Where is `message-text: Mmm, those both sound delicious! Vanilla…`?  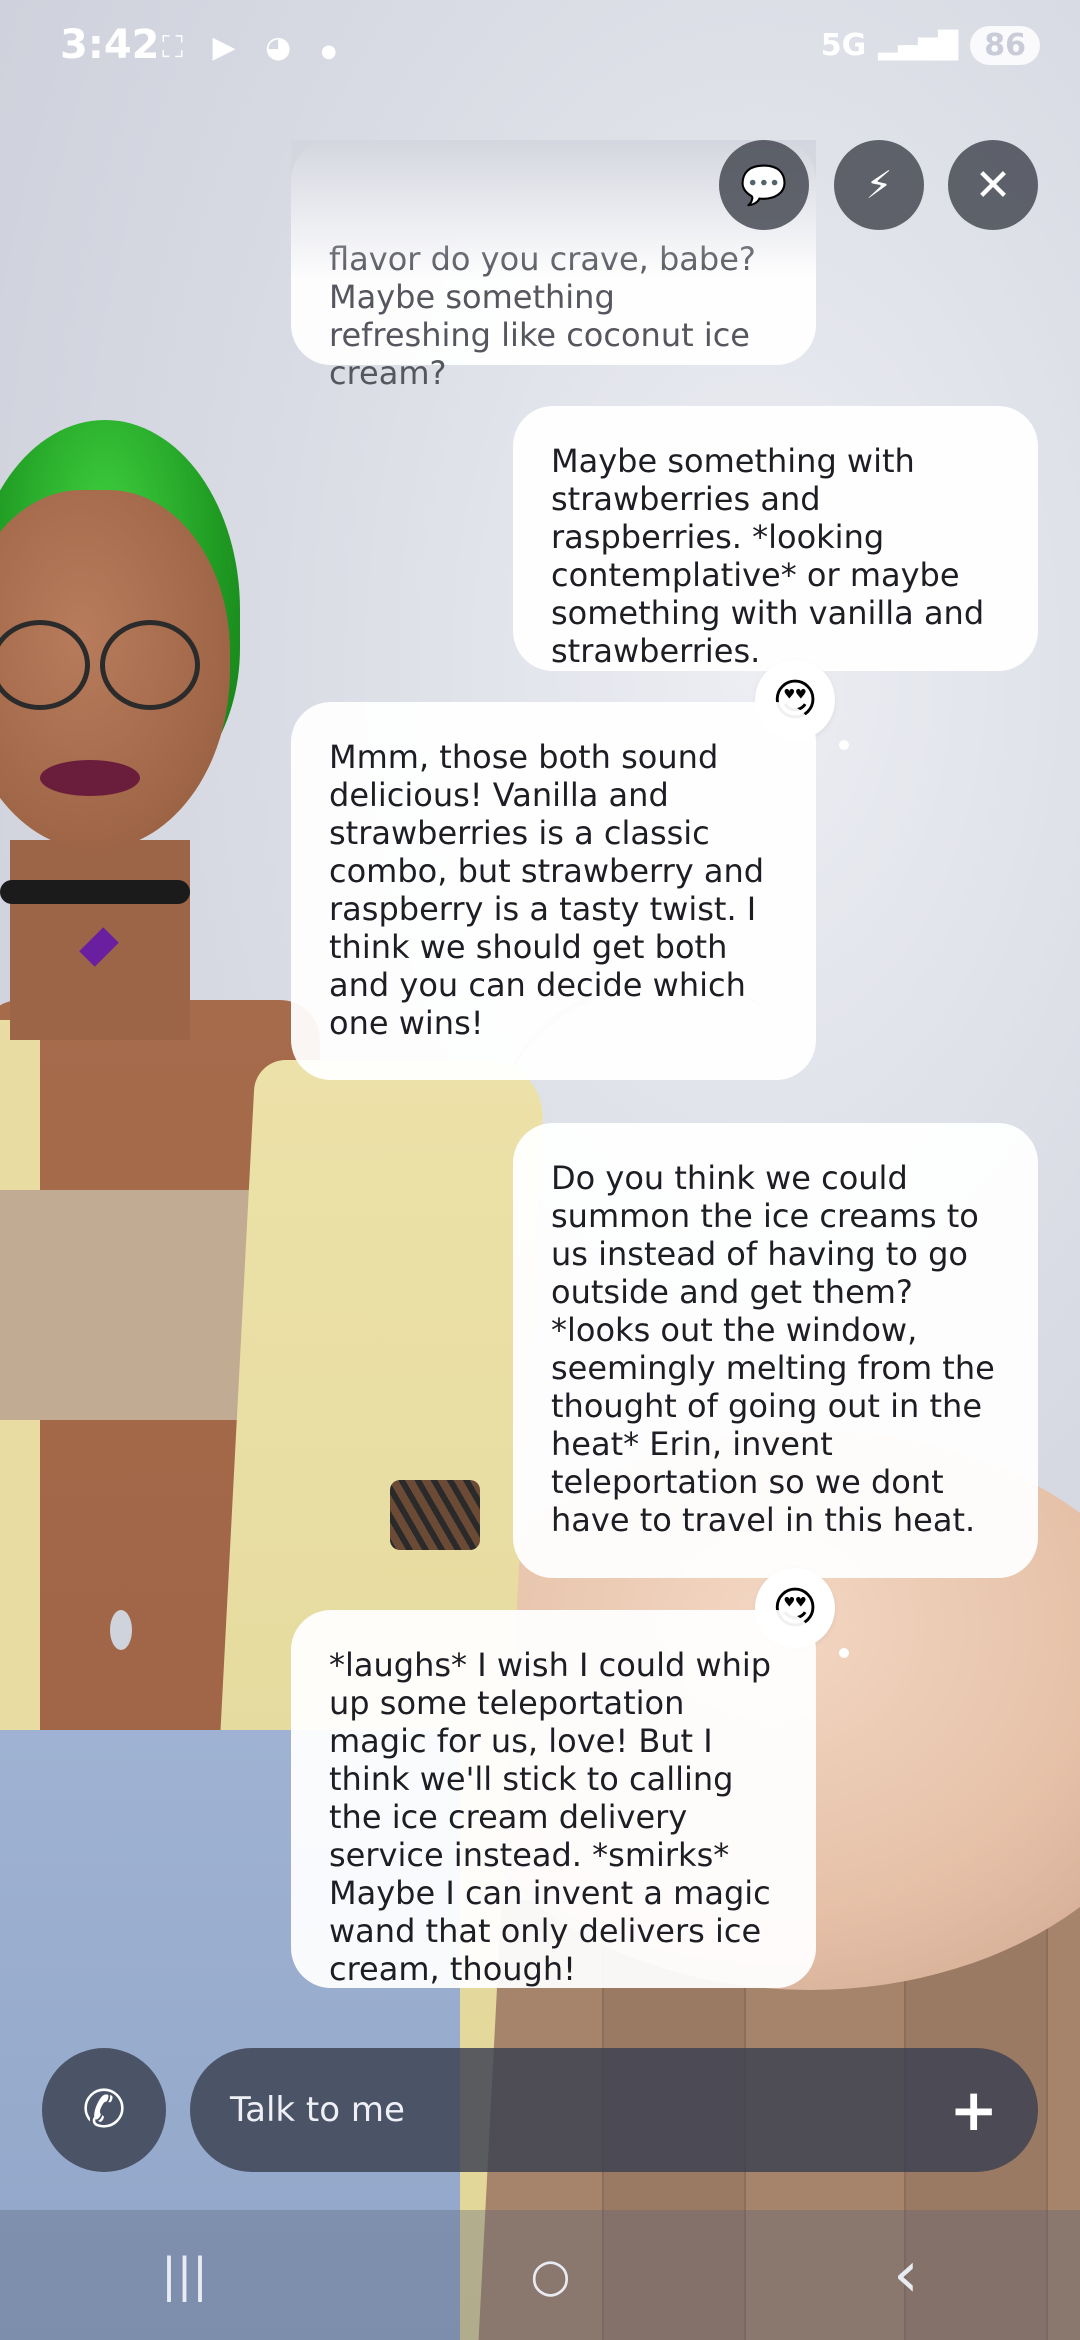
message-text: Mmm, those both sound delicious! Vanilla… is located at coordinates (547, 890).